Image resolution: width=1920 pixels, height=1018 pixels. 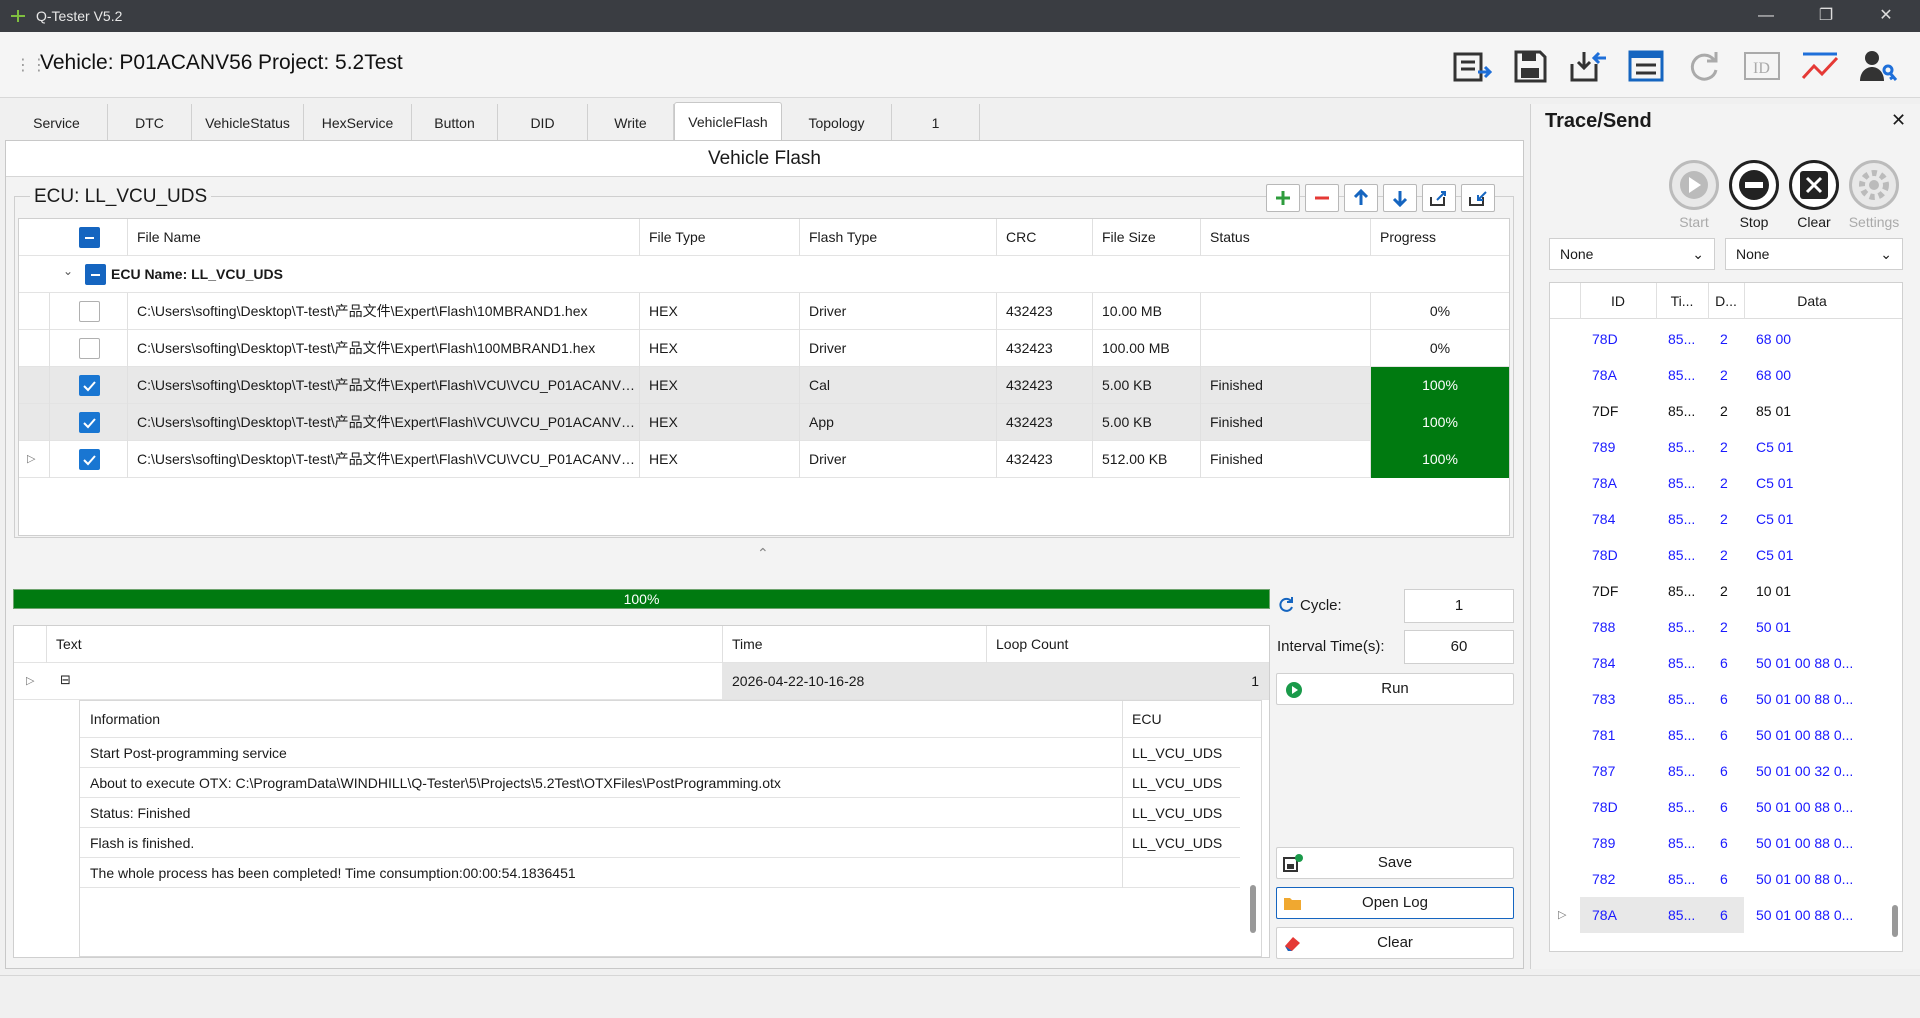 I want to click on col-progress: Progress, so click(x=1439, y=237).